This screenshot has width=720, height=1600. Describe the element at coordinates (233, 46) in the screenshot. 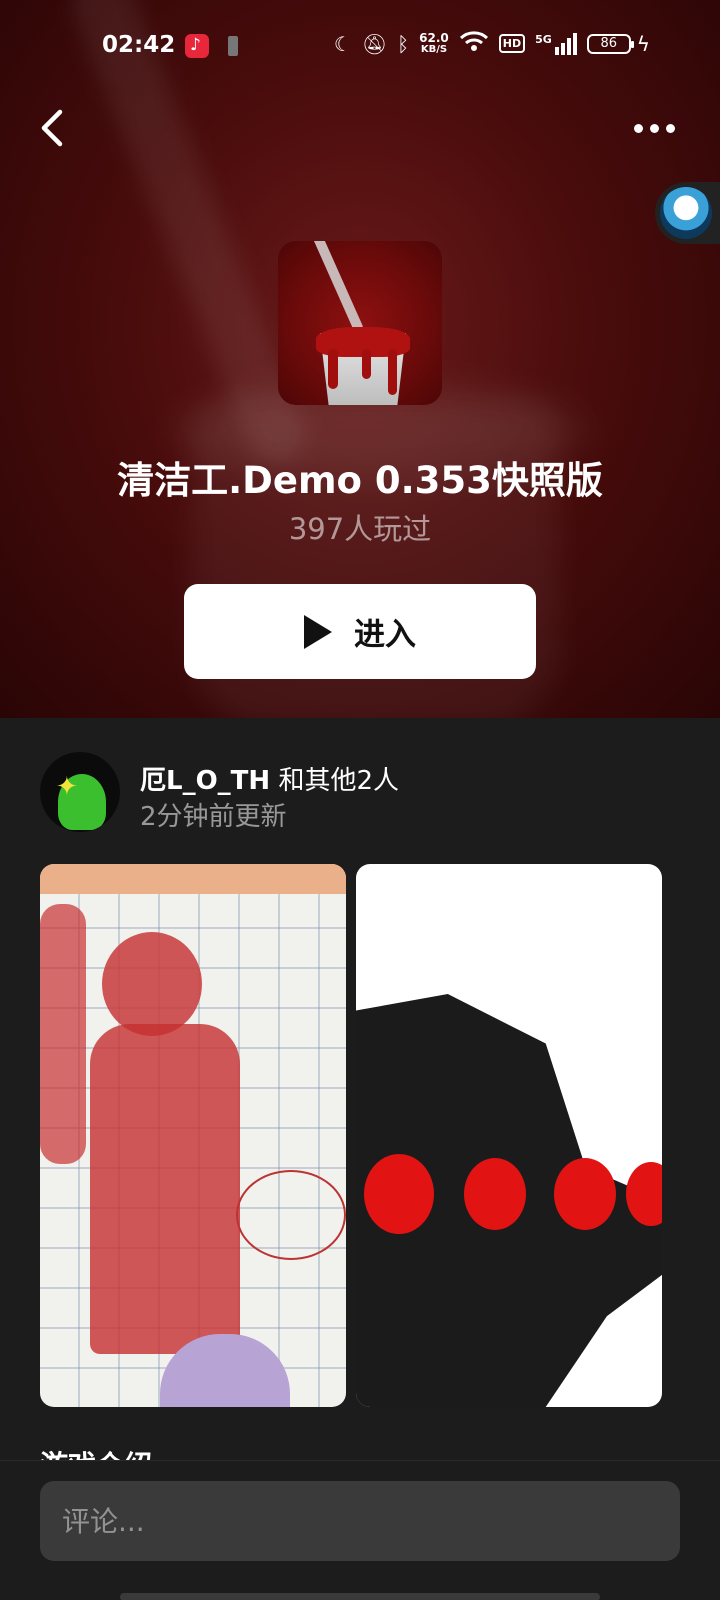

I see `notification-icon` at that location.